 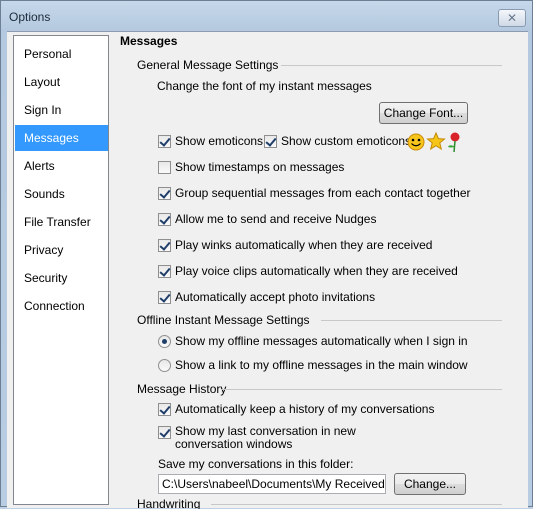 I want to click on group-sequential-checkbox, so click(x=164, y=193).